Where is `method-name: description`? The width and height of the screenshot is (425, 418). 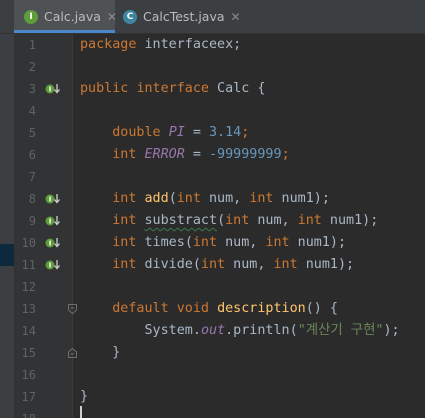
method-name: description is located at coordinates (261, 308).